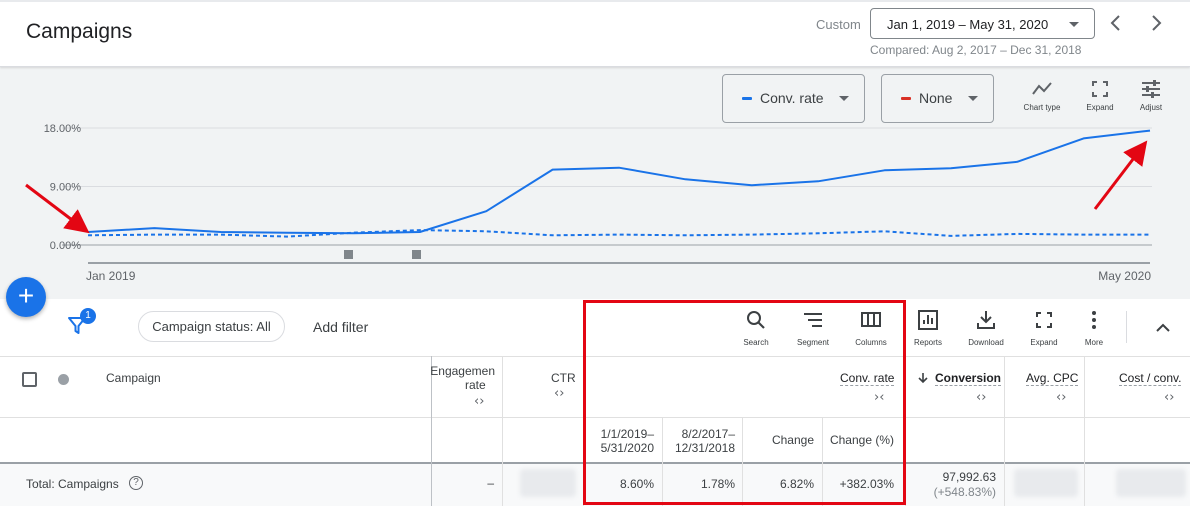 The image size is (1190, 506). I want to click on arrow-down-sort-icon, so click(923, 378).